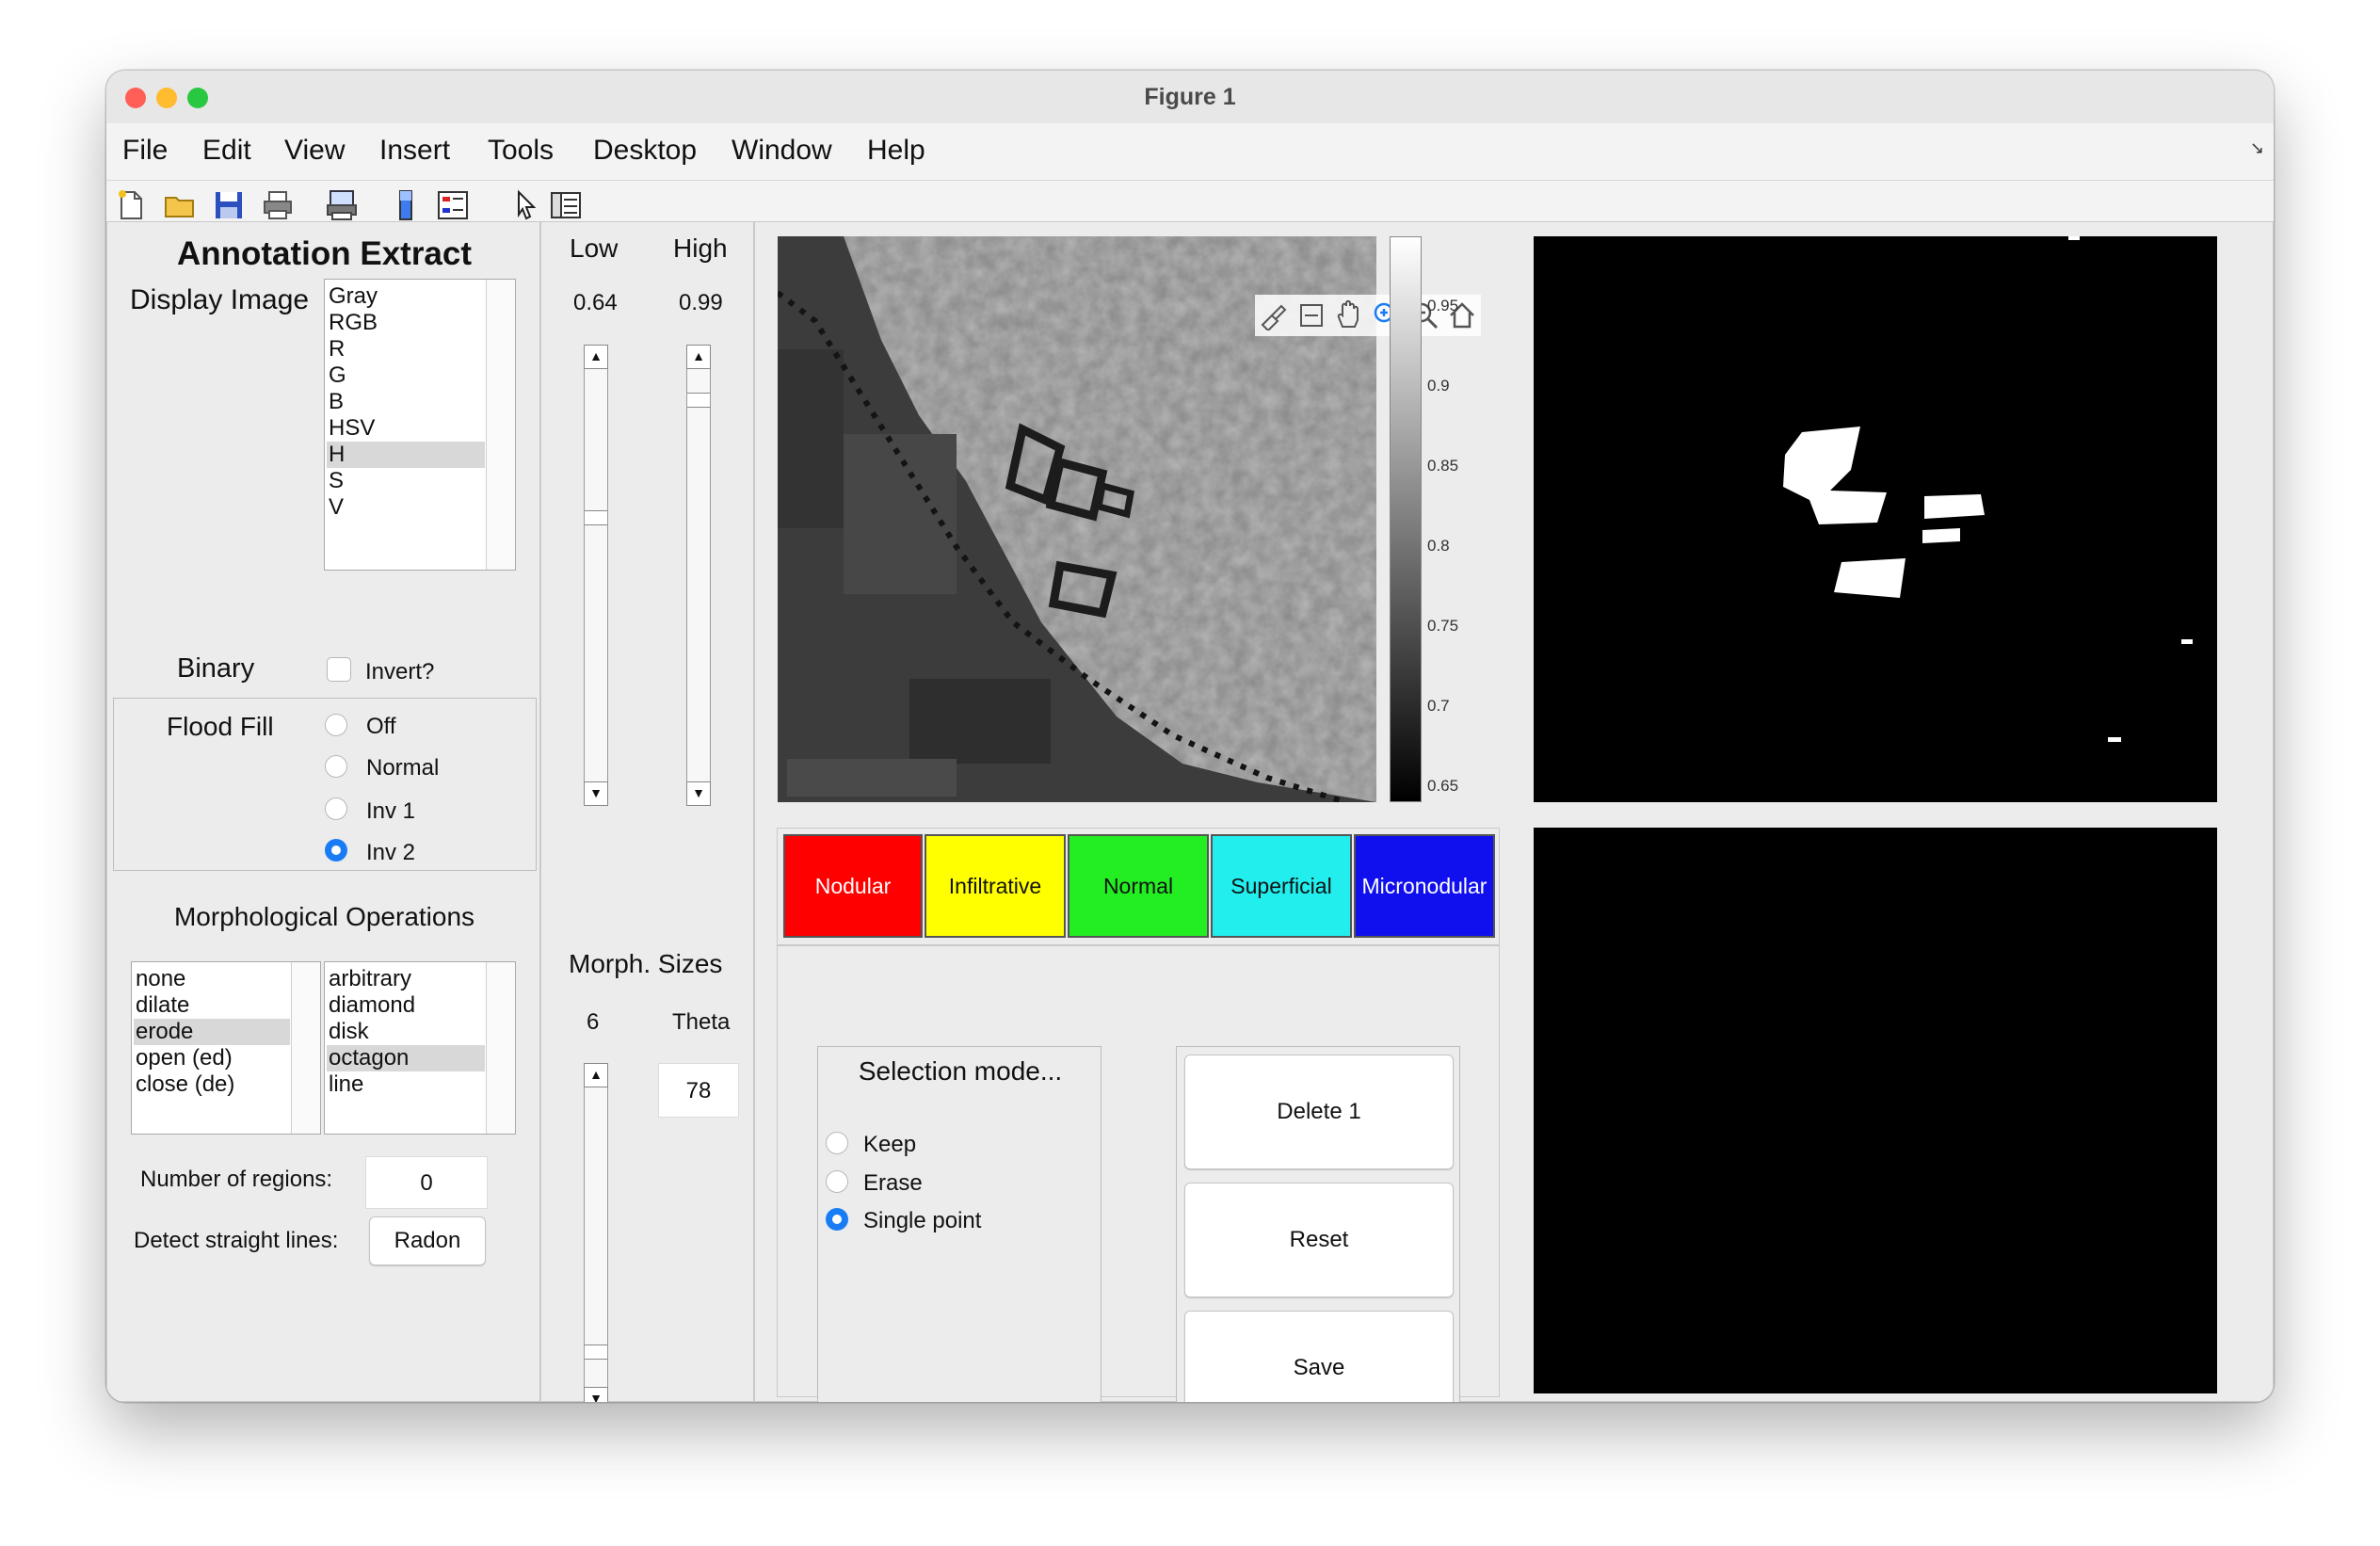  What do you see at coordinates (596, 1232) in the screenshot?
I see `morph-size-slider` at bounding box center [596, 1232].